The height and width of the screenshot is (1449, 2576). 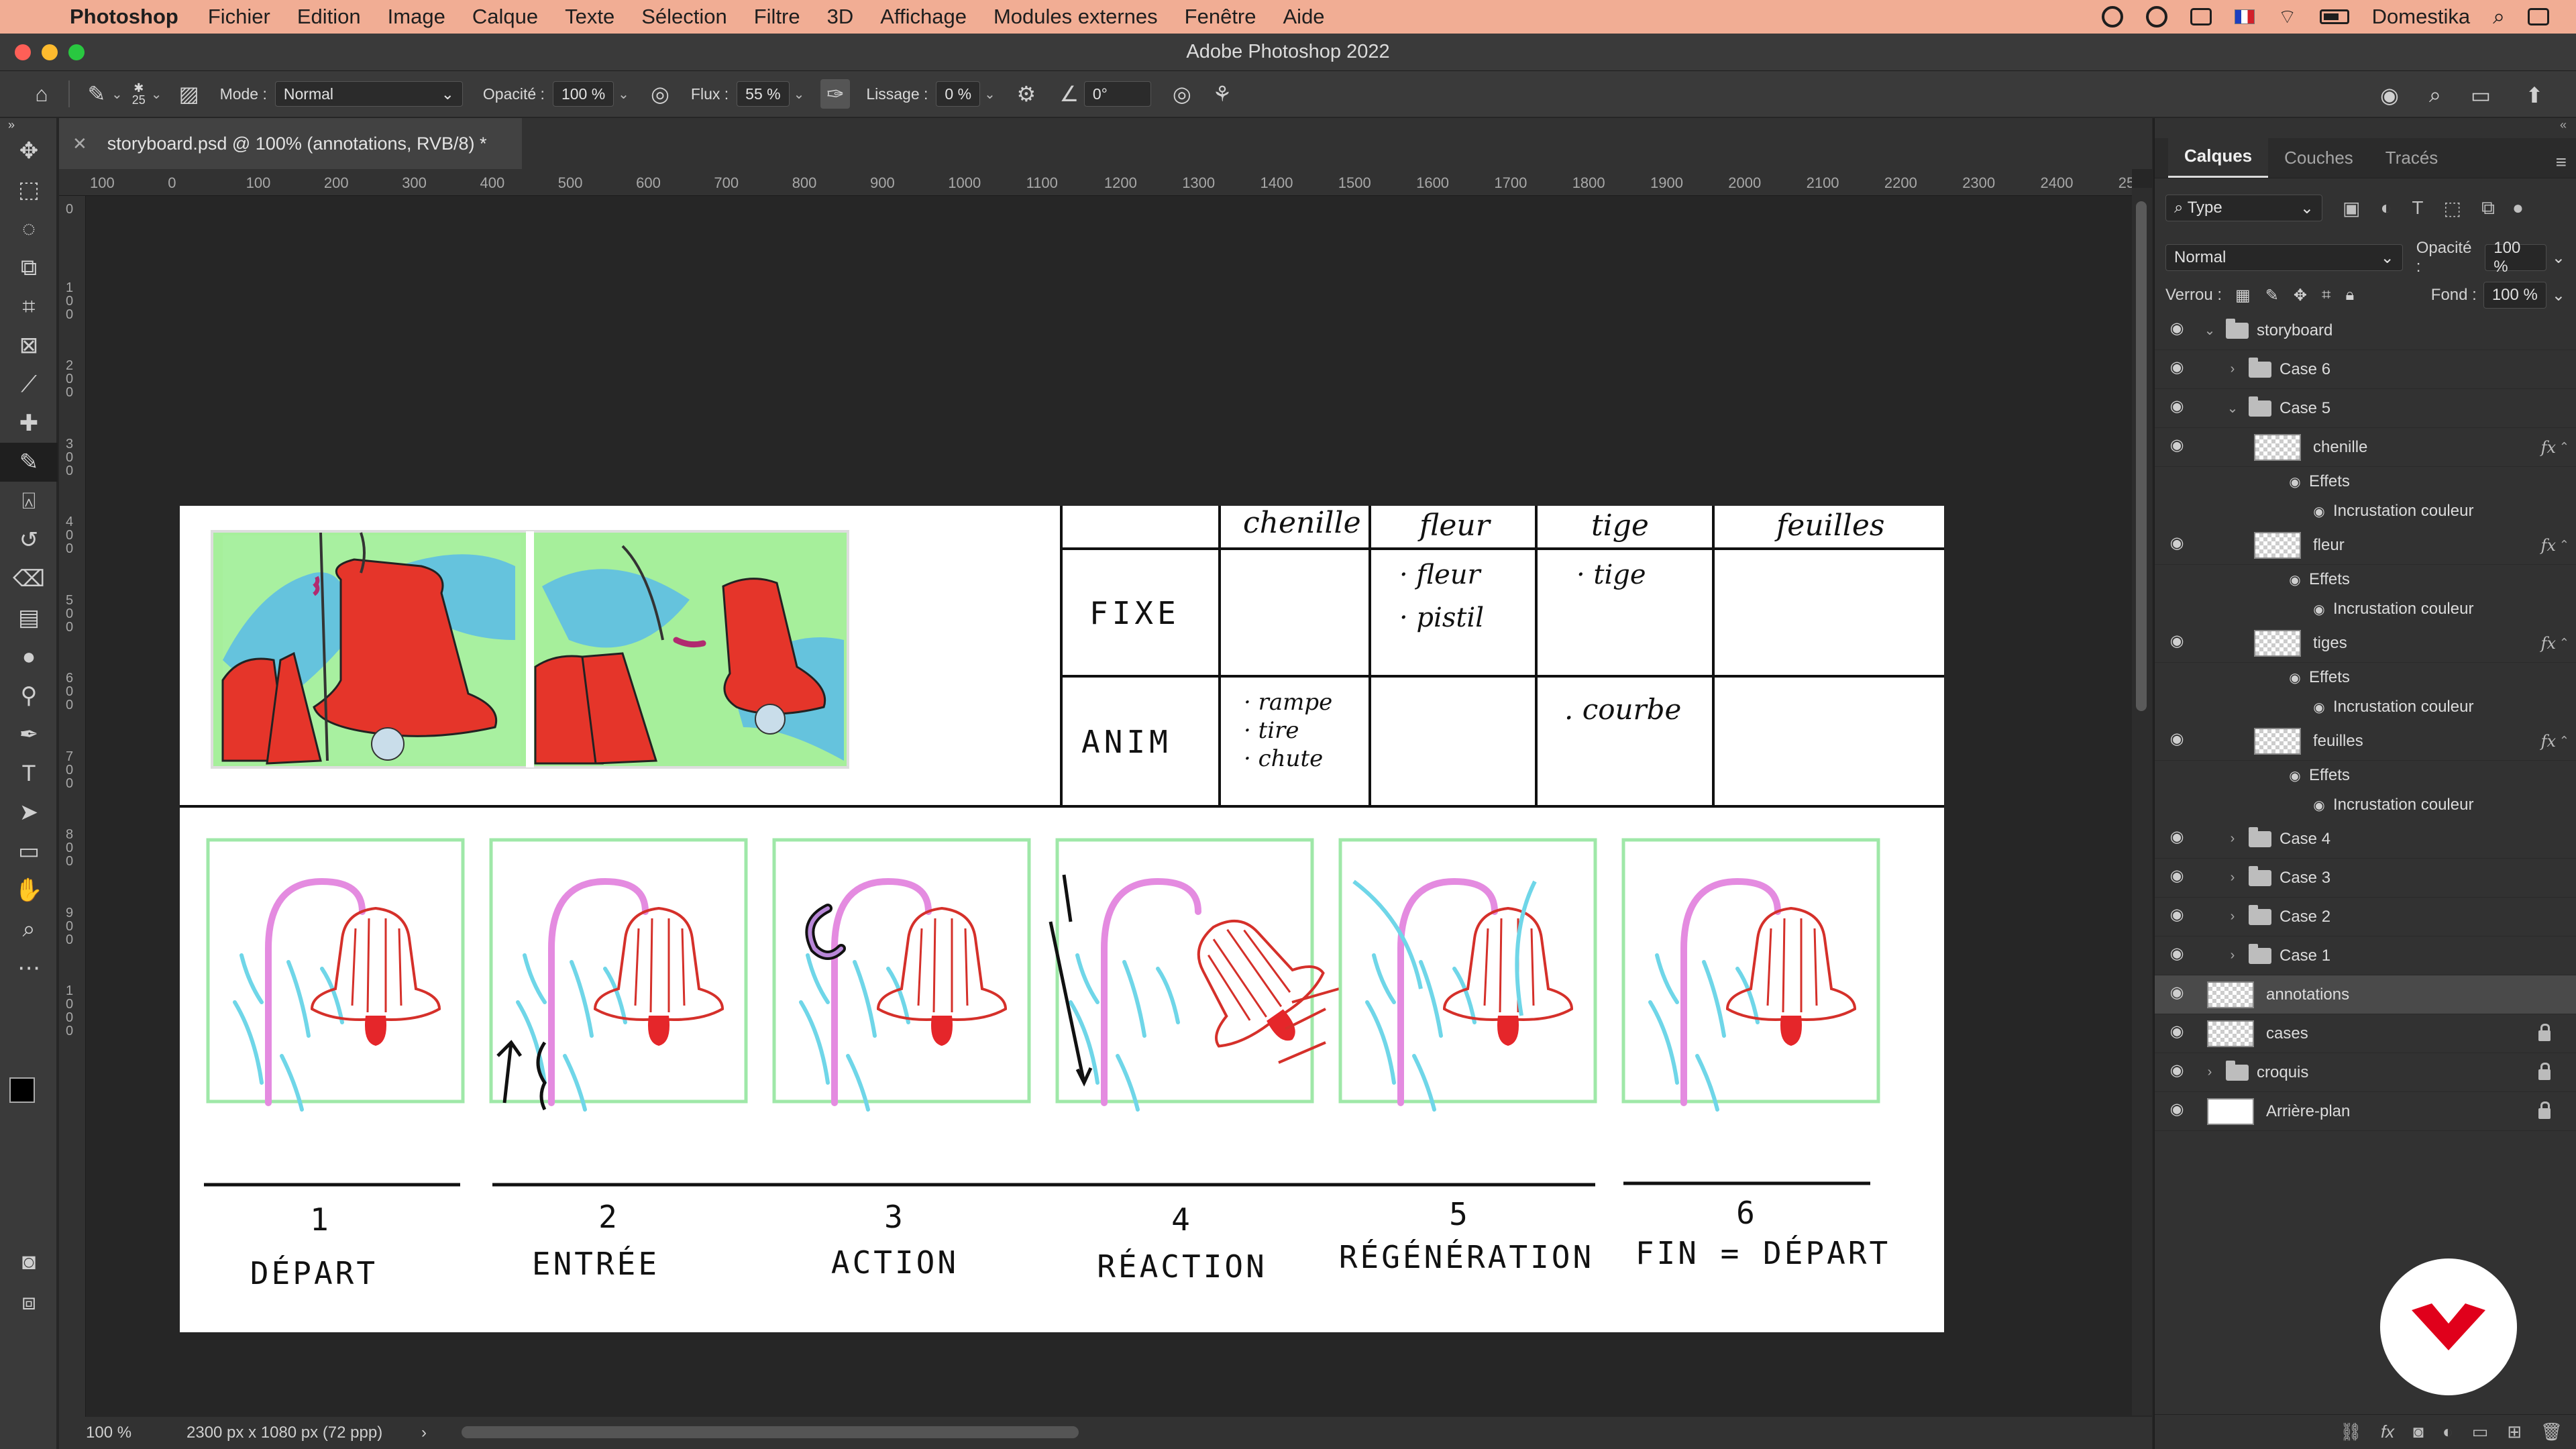 I want to click on pressure-opacity-icon: ◎, so click(x=660, y=94).